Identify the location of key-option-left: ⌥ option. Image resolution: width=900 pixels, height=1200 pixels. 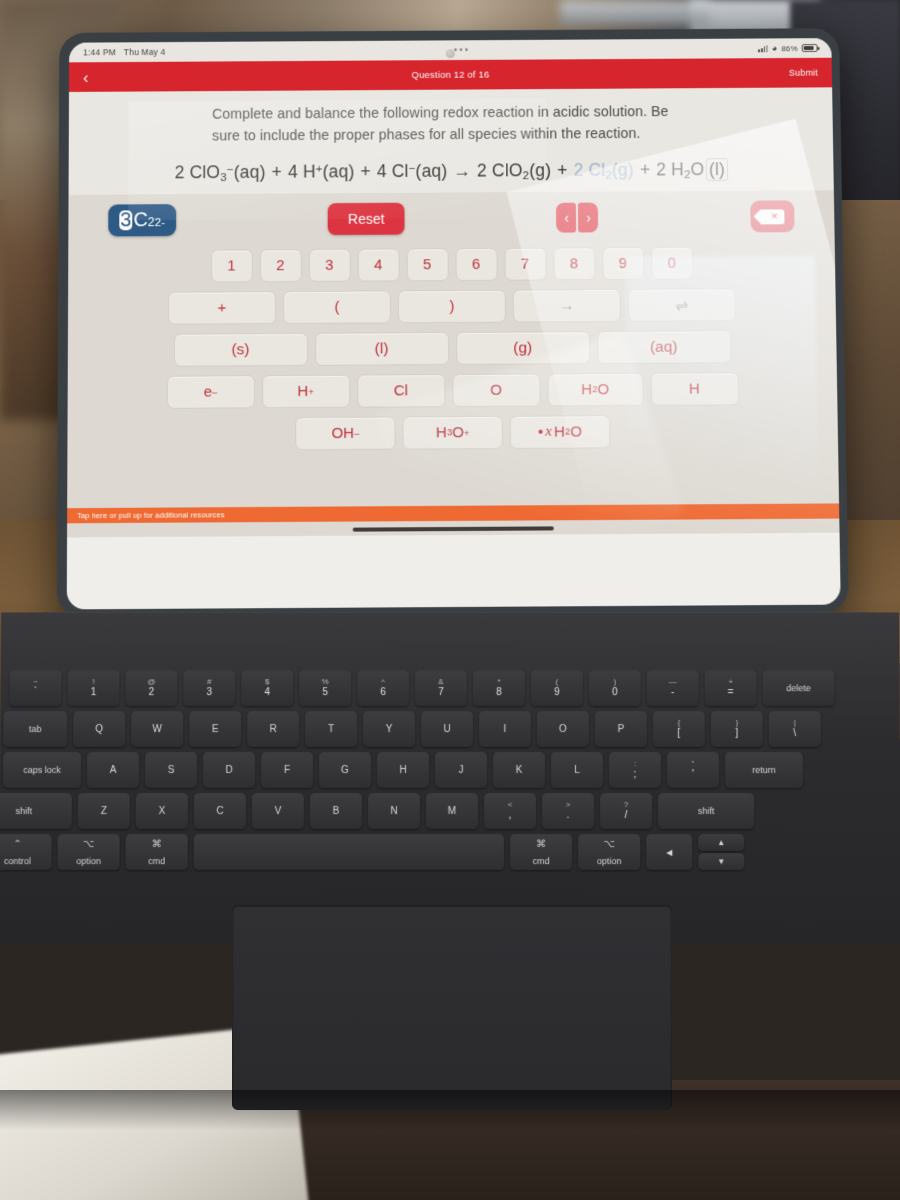
(88, 852).